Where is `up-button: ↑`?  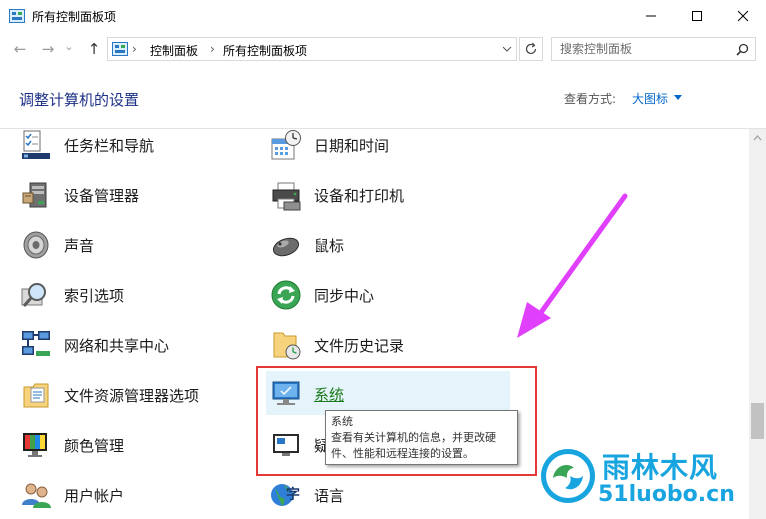 up-button: ↑ is located at coordinates (94, 49).